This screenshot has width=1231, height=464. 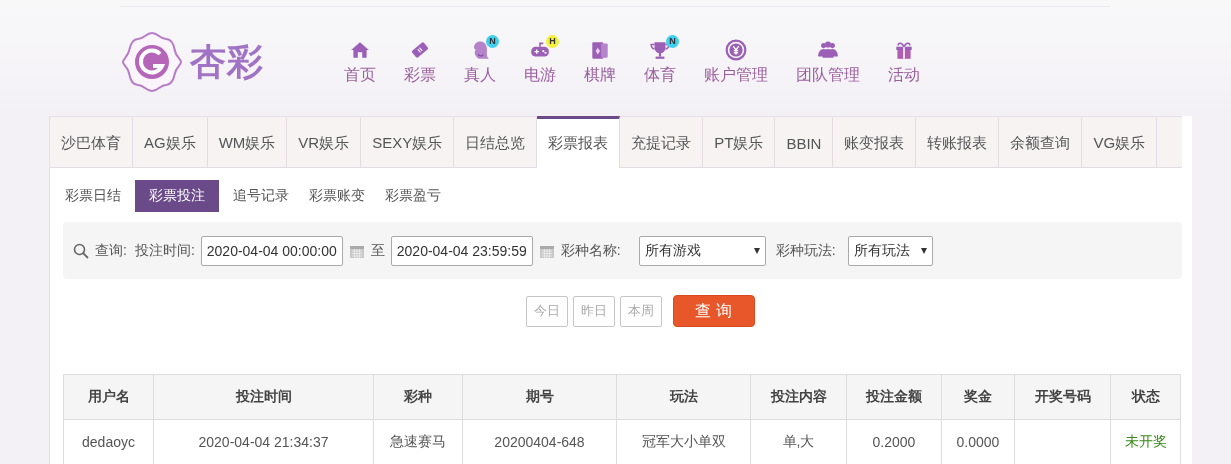 I want to click on to-label: 至, so click(x=377, y=250).